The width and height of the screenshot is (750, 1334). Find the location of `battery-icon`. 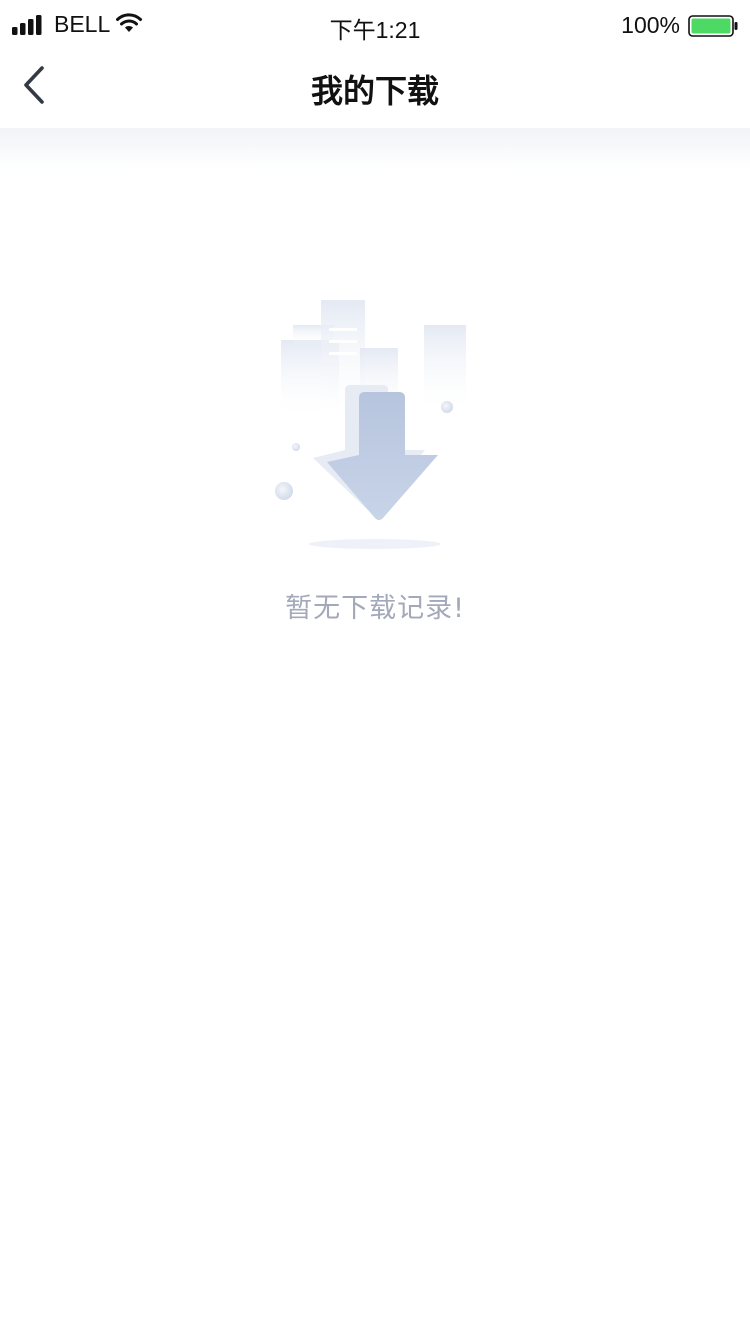

battery-icon is located at coordinates (713, 26).